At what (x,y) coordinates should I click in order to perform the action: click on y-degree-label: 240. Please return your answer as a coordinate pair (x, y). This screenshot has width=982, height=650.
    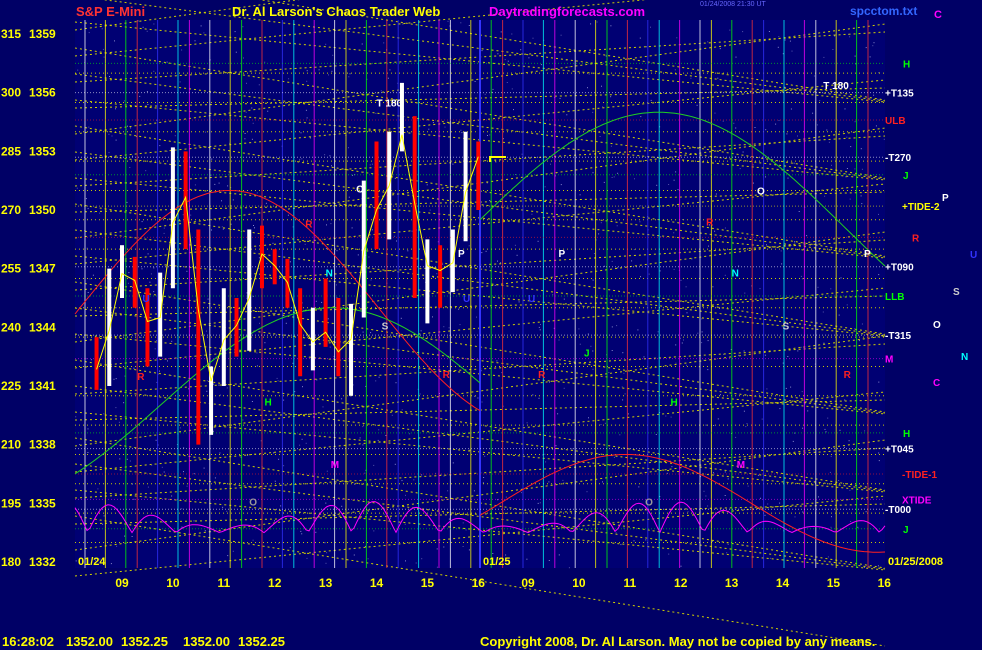
    Looking at the image, I should click on (11, 327).